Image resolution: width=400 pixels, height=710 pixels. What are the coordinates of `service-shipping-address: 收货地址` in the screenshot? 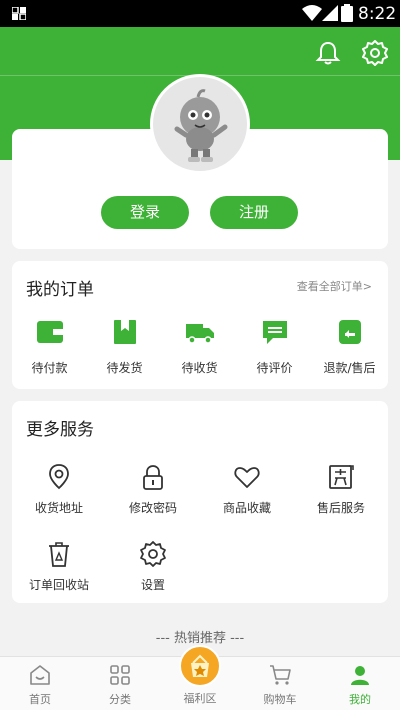 It's located at (59, 489).